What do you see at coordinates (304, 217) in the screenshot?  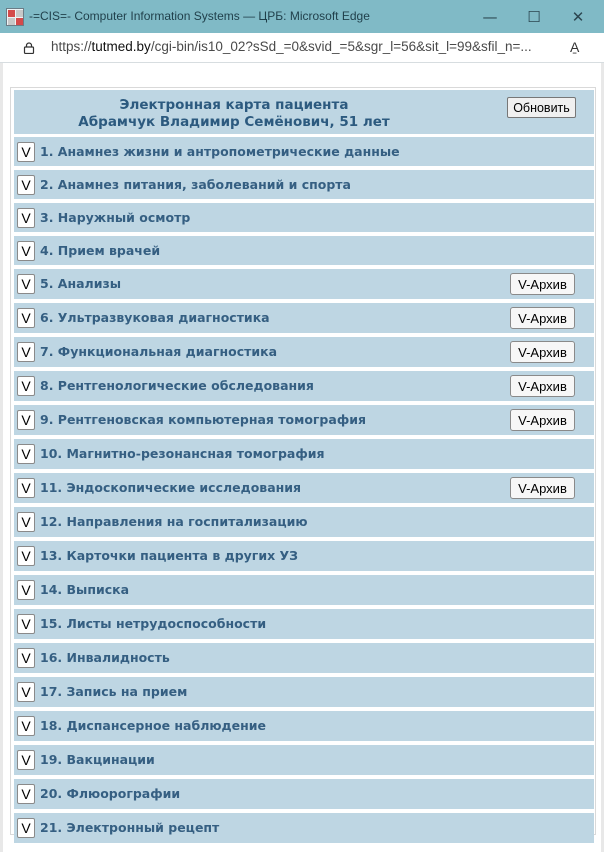 I see `section-row: V 3. Наружный осмотр` at bounding box center [304, 217].